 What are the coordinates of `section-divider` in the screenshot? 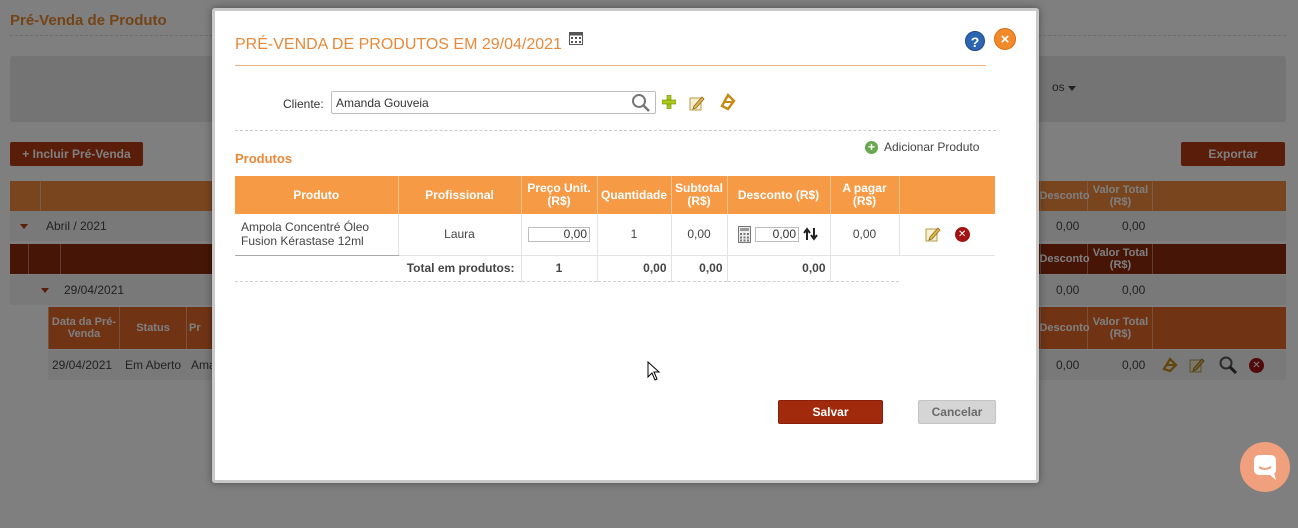 It's located at (615, 130).